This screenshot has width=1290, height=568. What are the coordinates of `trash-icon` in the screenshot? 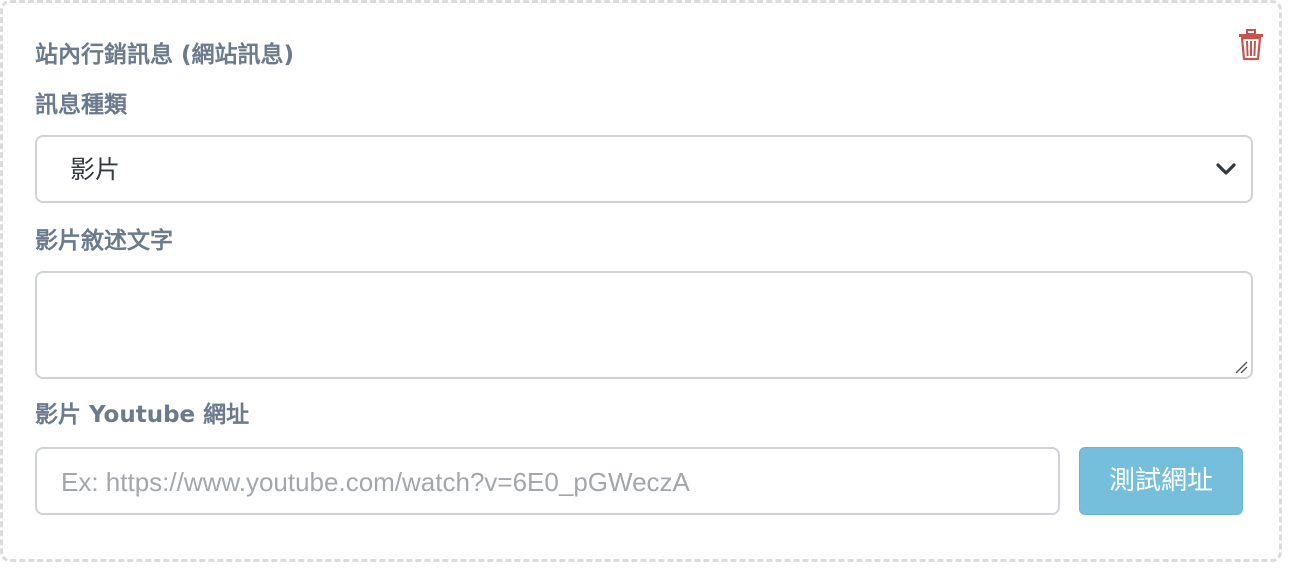 It's located at (1251, 45).